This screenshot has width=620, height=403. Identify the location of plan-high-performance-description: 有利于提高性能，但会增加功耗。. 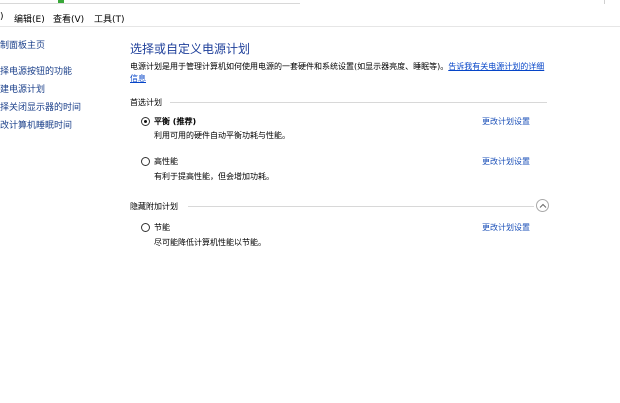
(214, 176).